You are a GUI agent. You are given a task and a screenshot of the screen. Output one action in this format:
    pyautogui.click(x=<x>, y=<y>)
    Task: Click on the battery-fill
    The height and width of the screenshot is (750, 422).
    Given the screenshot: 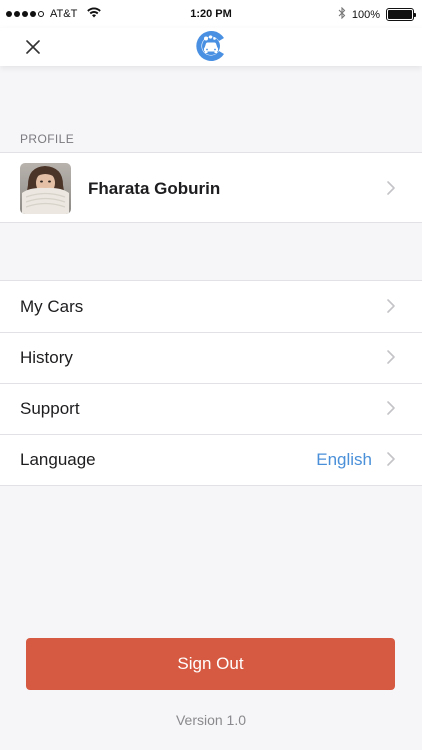 What is the action you would take?
    pyautogui.click(x=400, y=14)
    